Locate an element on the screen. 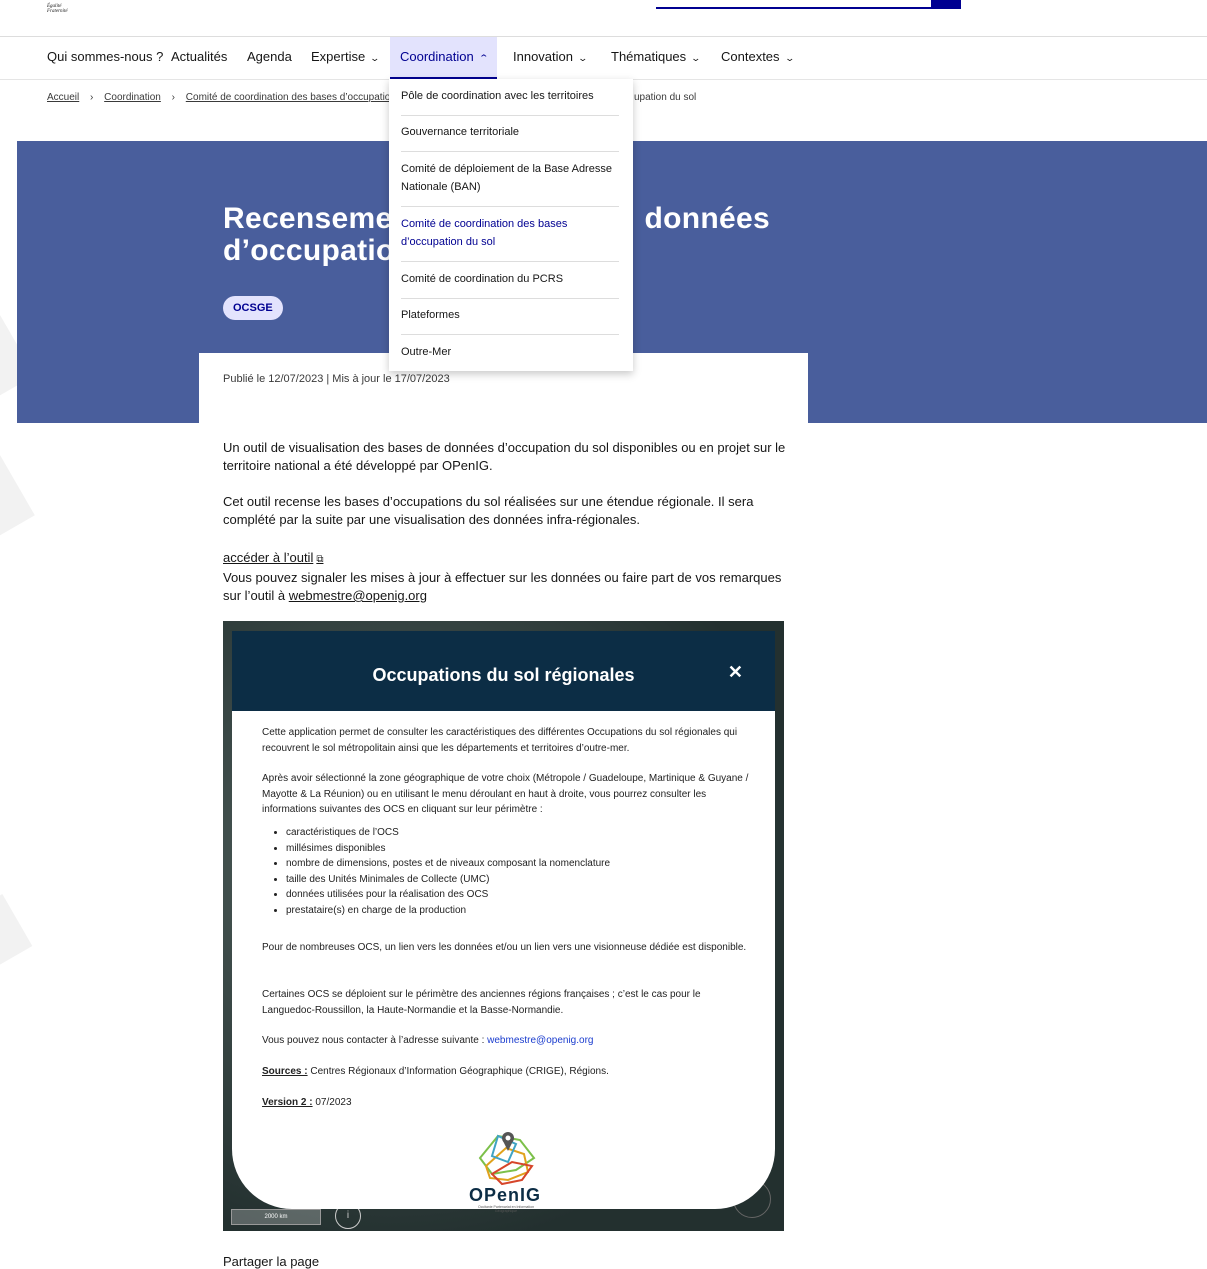  openig-logo-text: OPenIG is located at coordinates (504, 1195).